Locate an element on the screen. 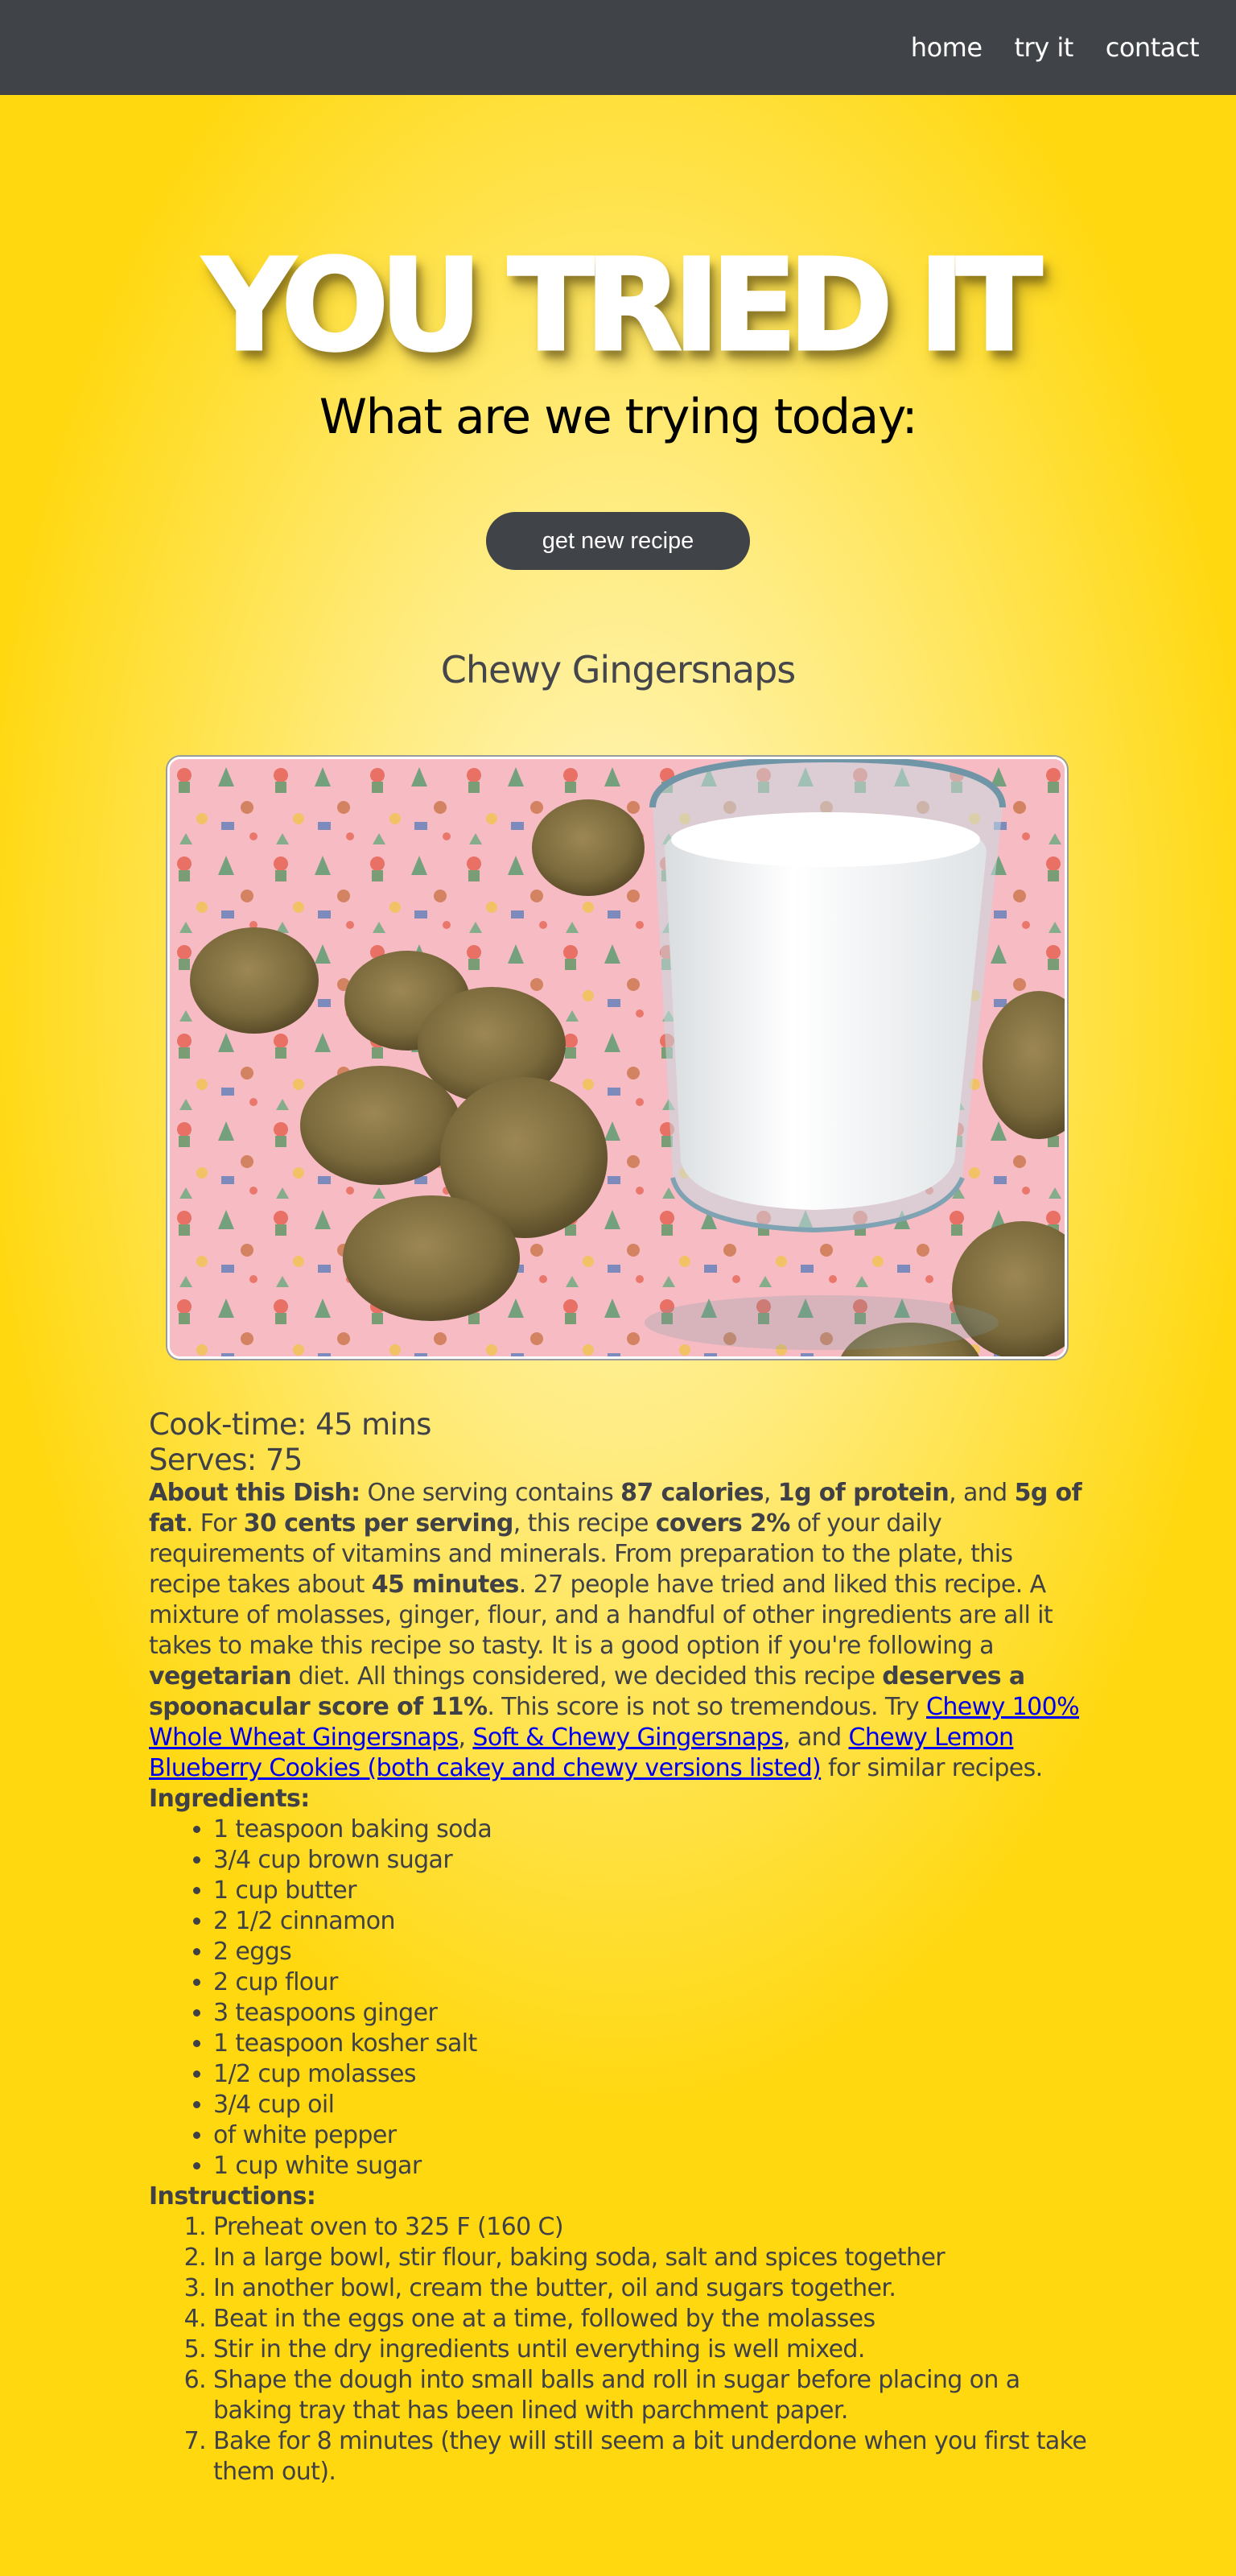 This screenshot has height=2576, width=1236. ingredient-item: 1/2 cup molasses is located at coordinates (651, 2074).